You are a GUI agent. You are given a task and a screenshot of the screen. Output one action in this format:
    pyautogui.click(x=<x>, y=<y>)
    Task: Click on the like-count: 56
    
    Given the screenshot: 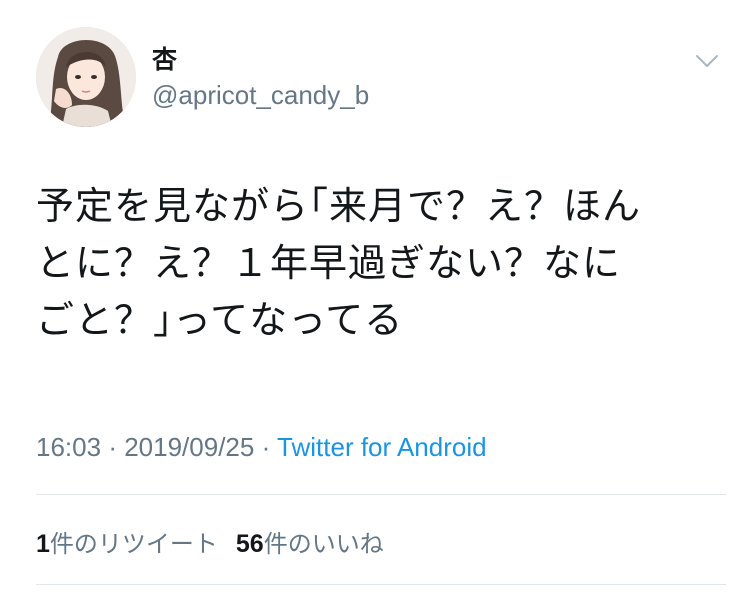 What is the action you would take?
    pyautogui.click(x=249, y=544)
    